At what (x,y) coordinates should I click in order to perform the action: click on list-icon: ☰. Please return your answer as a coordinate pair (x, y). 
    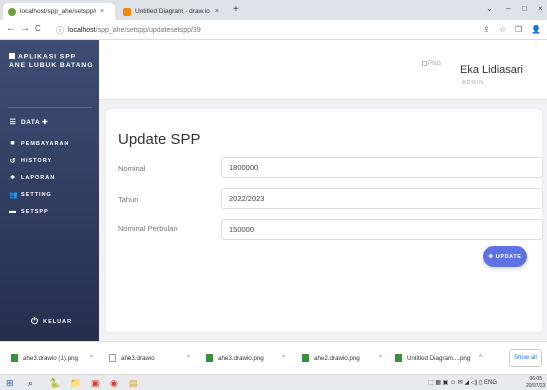
    Looking at the image, I should click on (13, 122).